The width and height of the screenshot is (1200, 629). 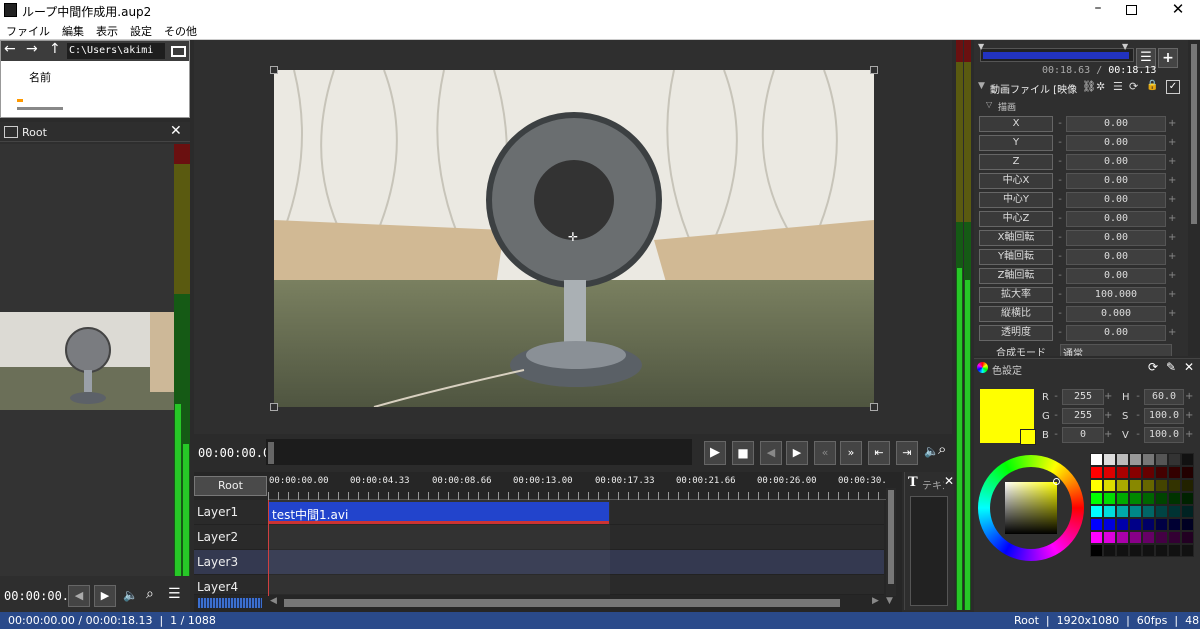 What do you see at coordinates (1016, 333) in the screenshot?
I see `prop-name: 透明度` at bounding box center [1016, 333].